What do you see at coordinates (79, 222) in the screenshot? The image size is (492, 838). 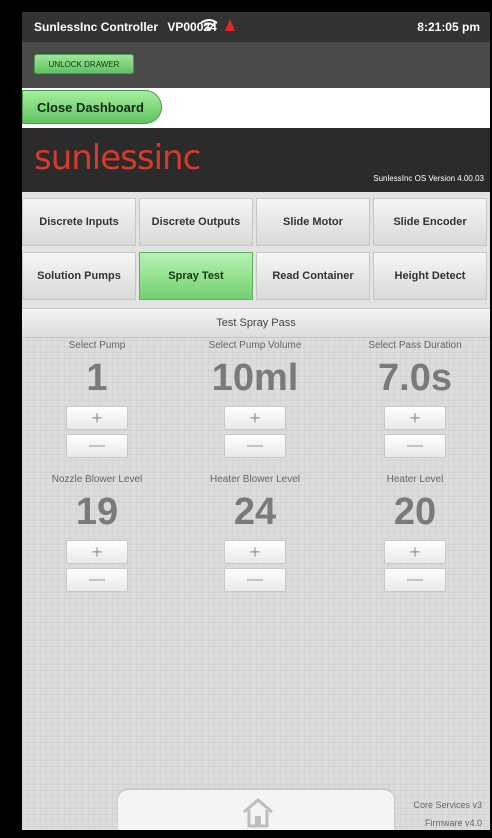 I see `tab-discrete-inputs: Discrete Inputs` at bounding box center [79, 222].